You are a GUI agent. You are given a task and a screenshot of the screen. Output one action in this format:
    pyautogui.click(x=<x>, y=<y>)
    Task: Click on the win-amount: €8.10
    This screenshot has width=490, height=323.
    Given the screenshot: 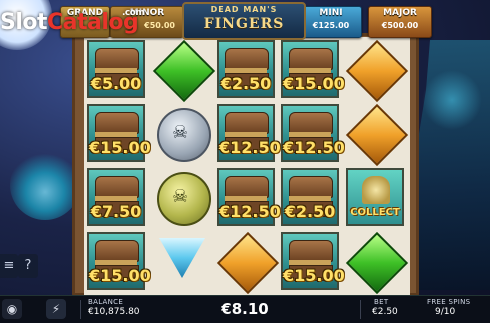 What is the action you would take?
    pyautogui.click(x=245, y=309)
    